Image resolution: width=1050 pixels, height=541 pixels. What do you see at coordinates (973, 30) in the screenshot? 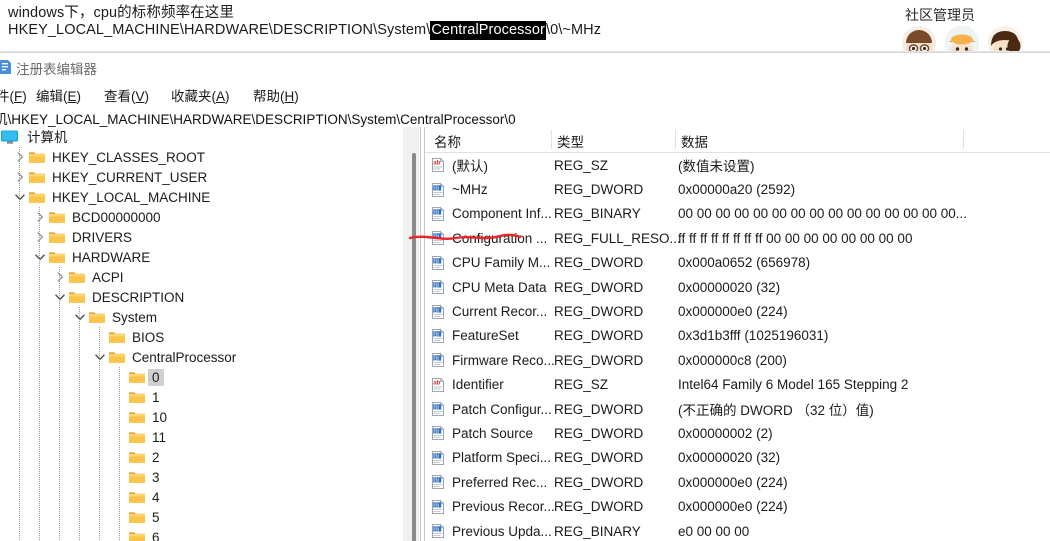
I see `author-card: 社区管理员` at bounding box center [973, 30].